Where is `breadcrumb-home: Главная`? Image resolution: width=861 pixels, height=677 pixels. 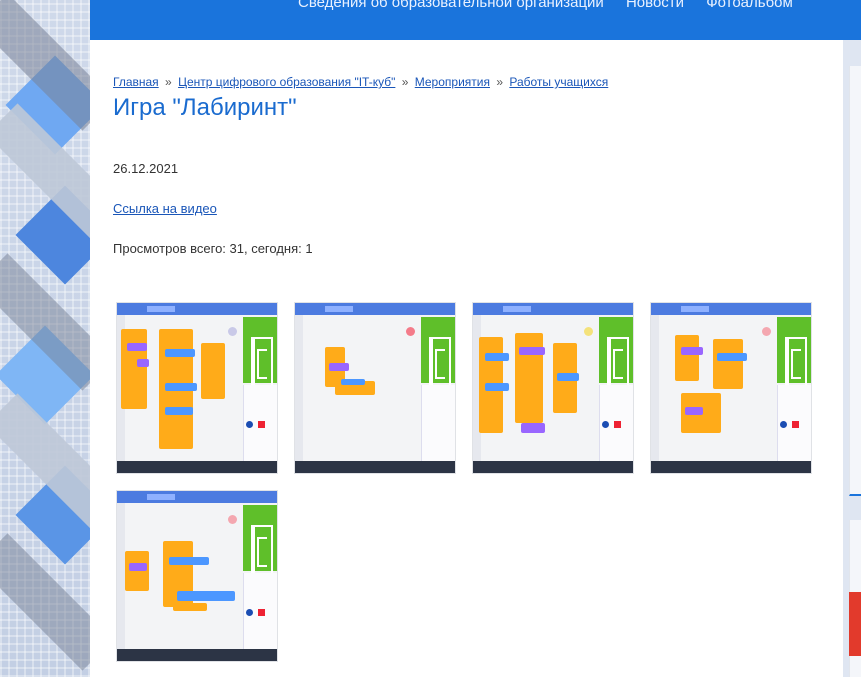
breadcrumb-home: Главная is located at coordinates (136, 82).